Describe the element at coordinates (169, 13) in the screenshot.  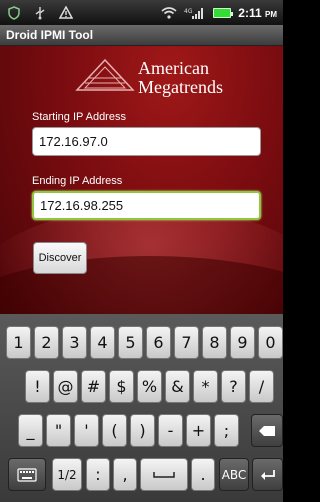
I see `wifi-icon` at that location.